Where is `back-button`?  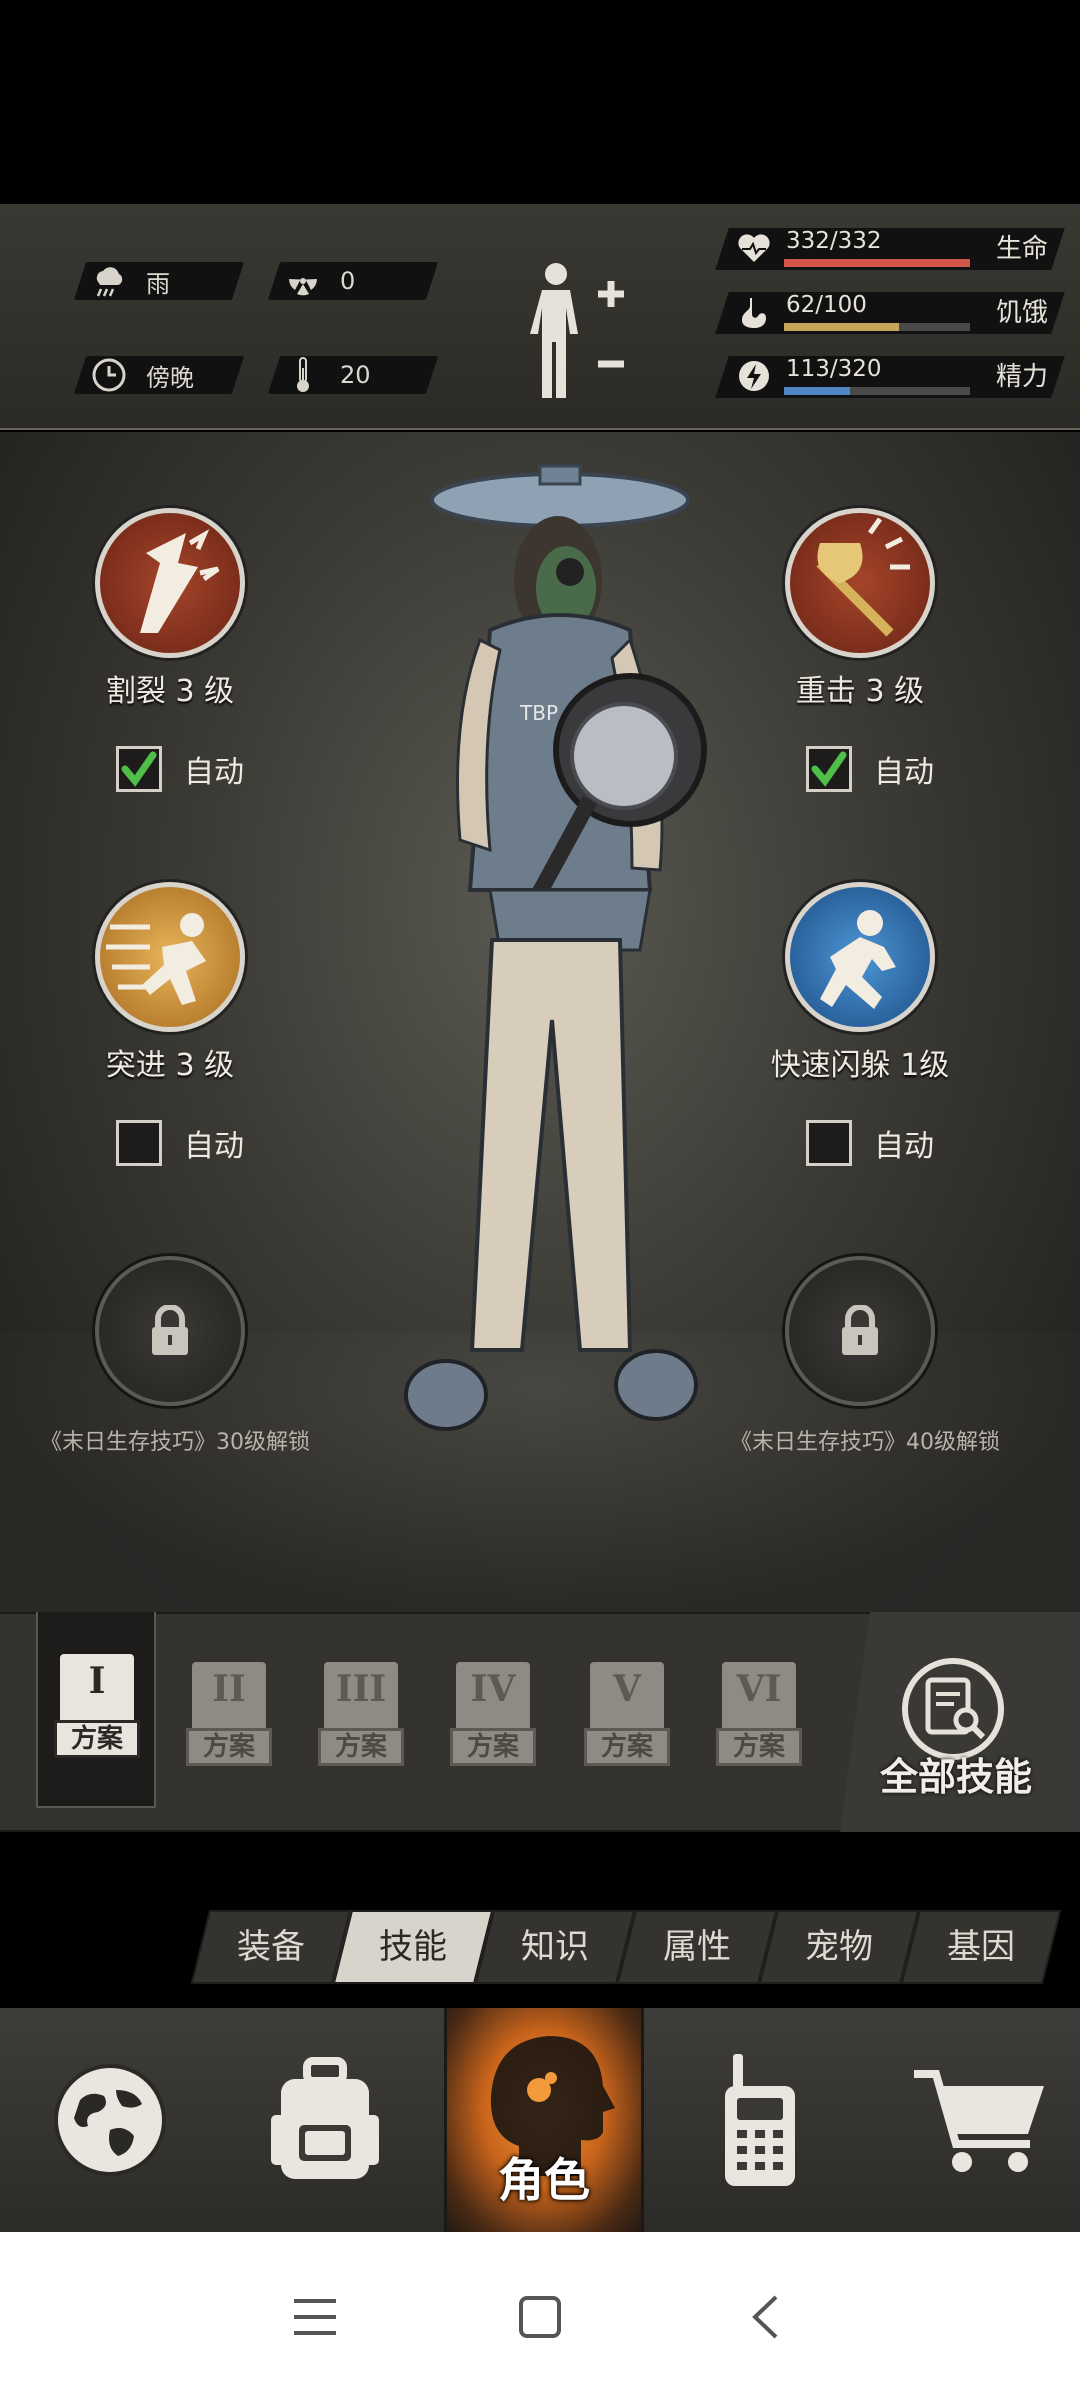
back-button is located at coordinates (765, 2317).